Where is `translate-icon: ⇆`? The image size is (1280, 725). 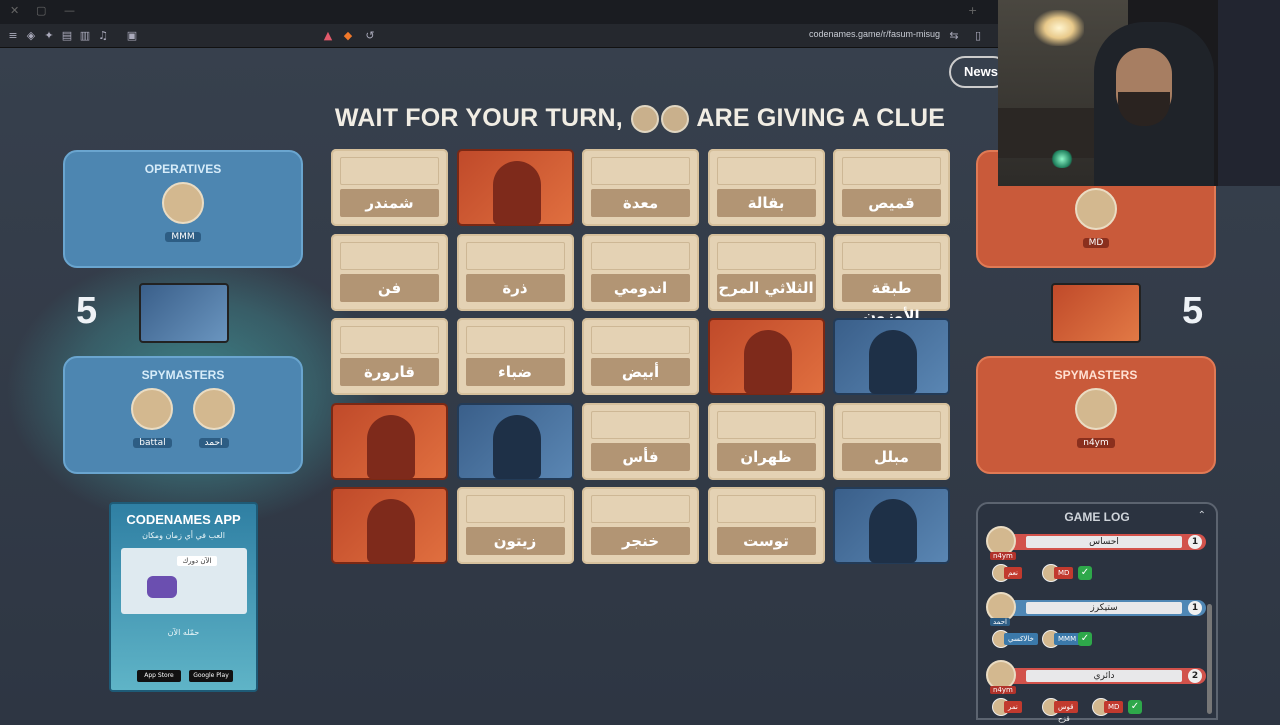
translate-icon: ⇆ is located at coordinates (954, 36).